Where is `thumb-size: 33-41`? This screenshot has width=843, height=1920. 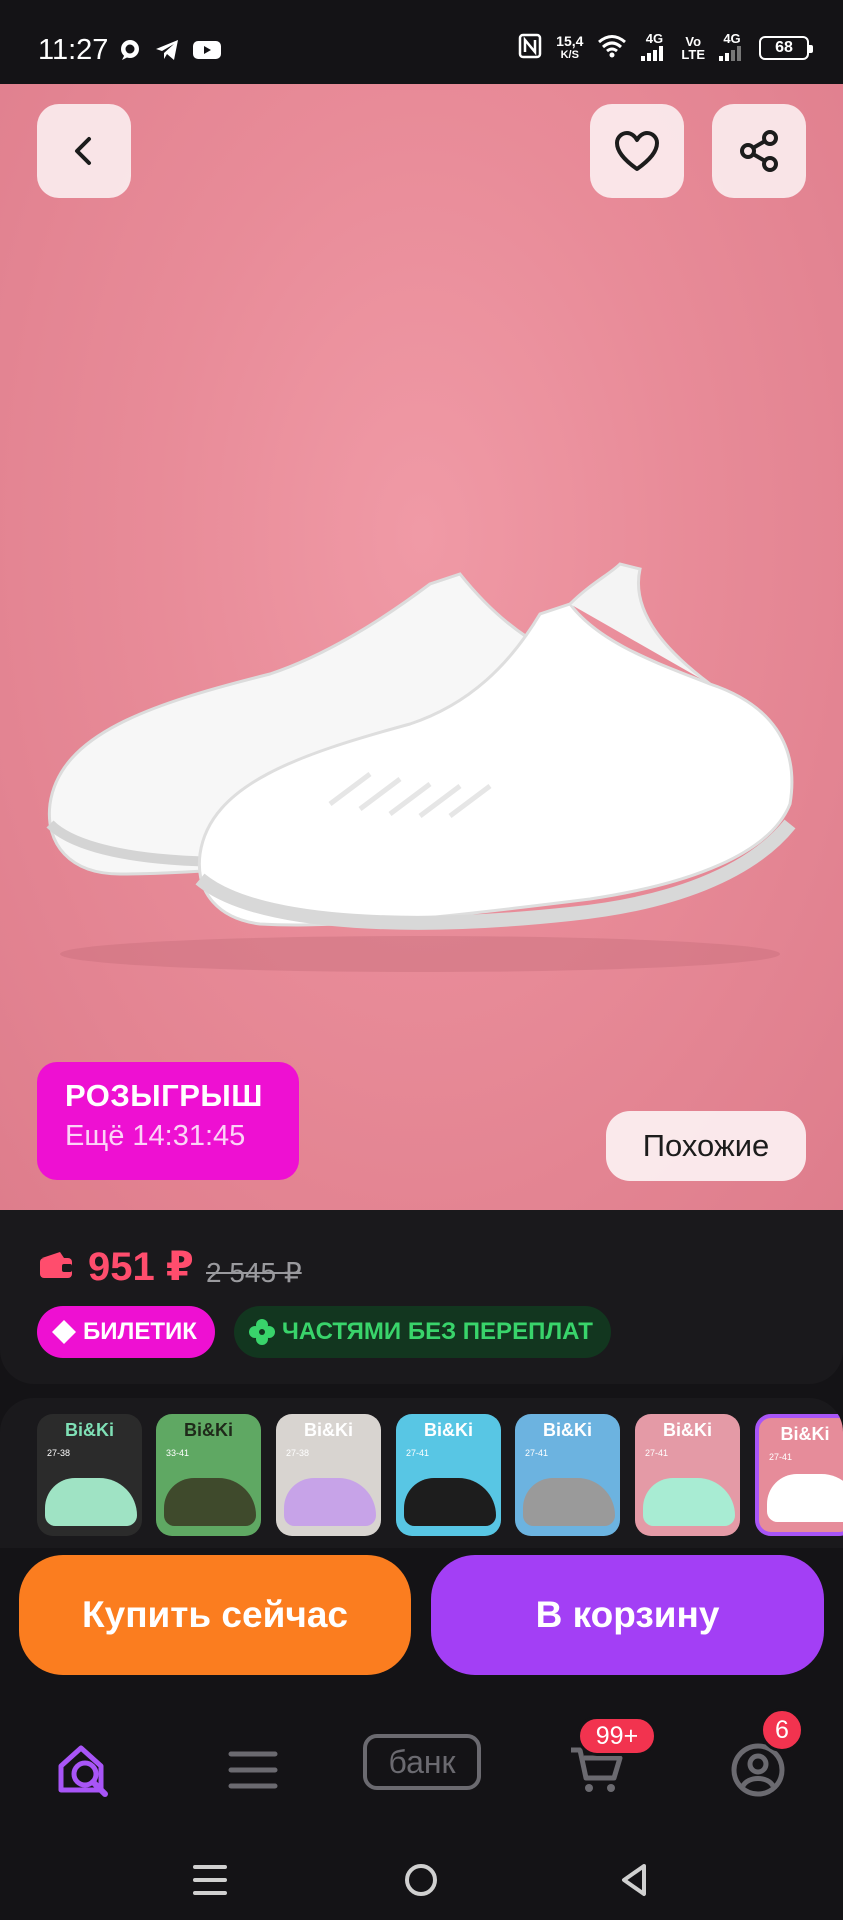
thumb-size: 33-41 is located at coordinates (178, 1453).